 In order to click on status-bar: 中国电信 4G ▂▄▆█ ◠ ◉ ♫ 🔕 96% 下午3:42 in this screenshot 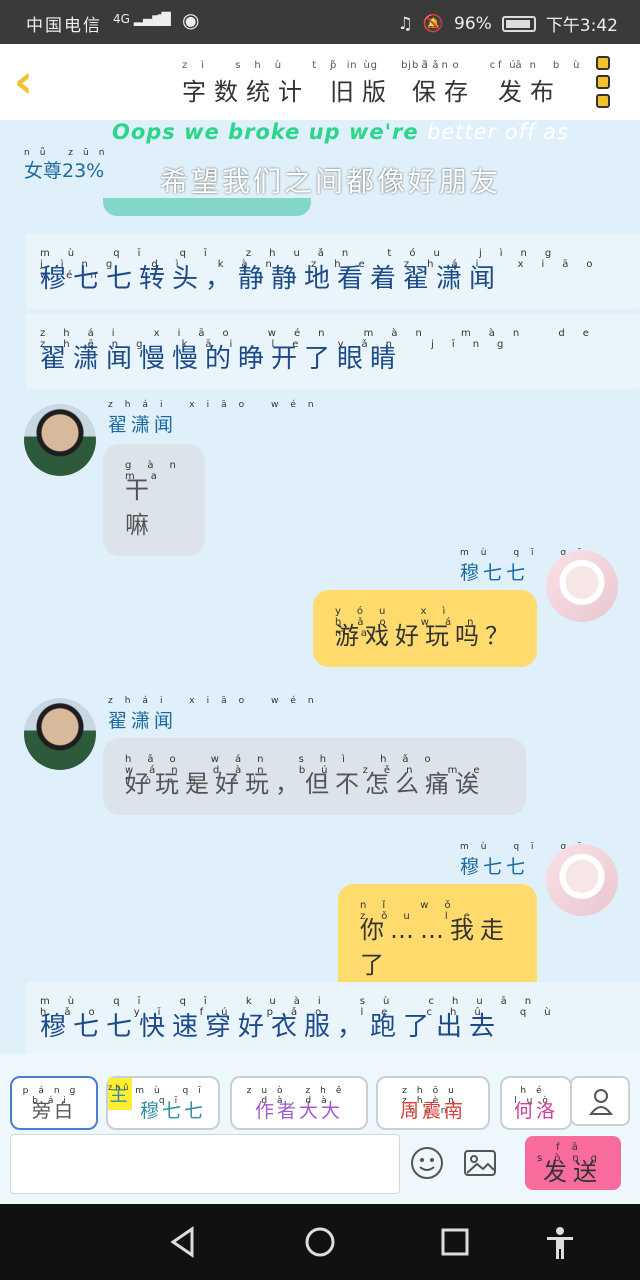, I will do `click(320, 22)`.